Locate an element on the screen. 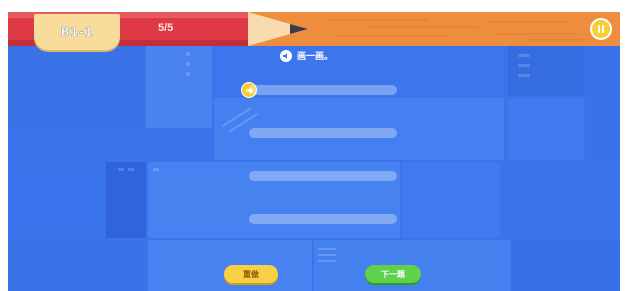 Image resolution: width=629 pixels, height=291 pixels. pause-icon is located at coordinates (601, 29).